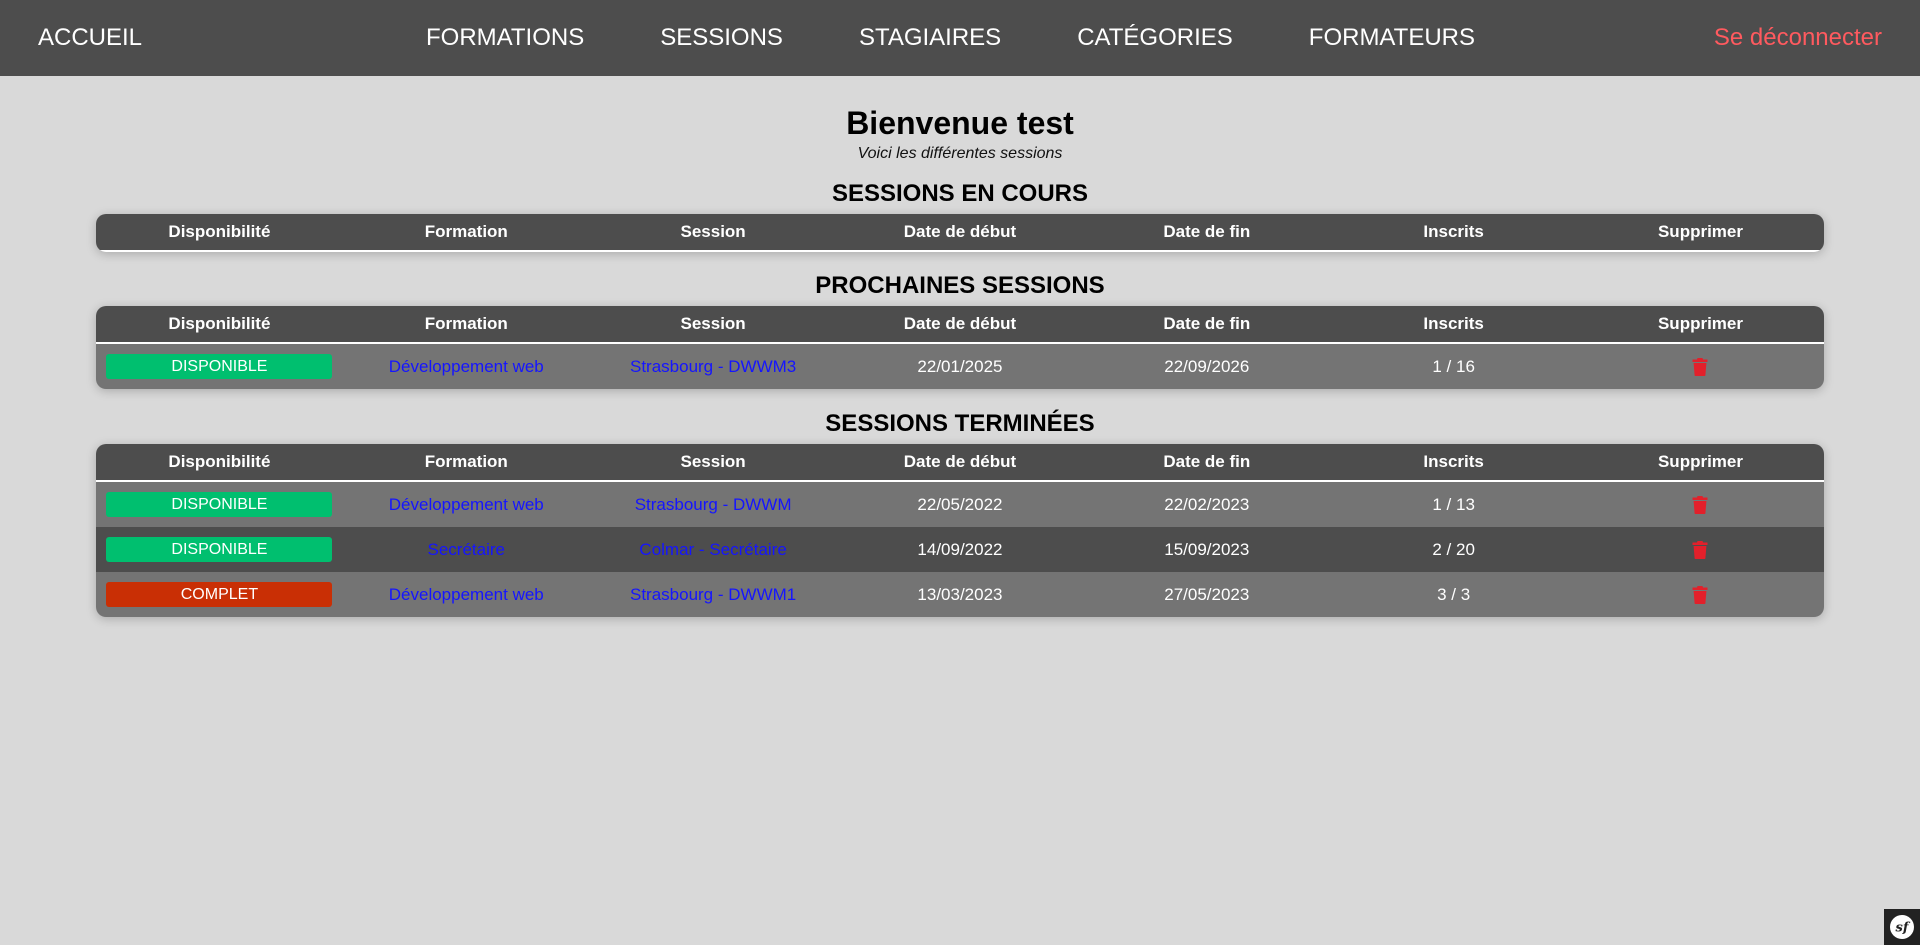  I want to click on formation-cell: Secrétaire, so click(466, 550).